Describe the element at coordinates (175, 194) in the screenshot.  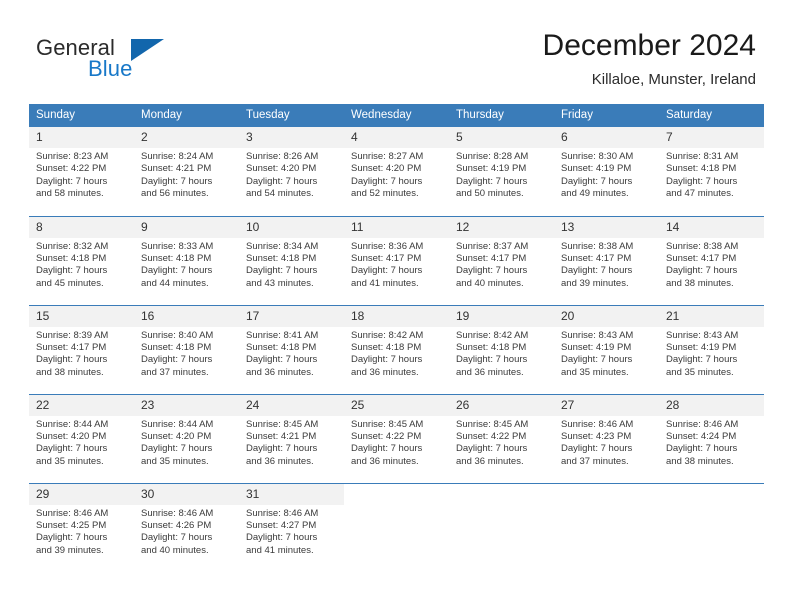
I see `day-daylight2-text: and 56 minutes.` at that location.